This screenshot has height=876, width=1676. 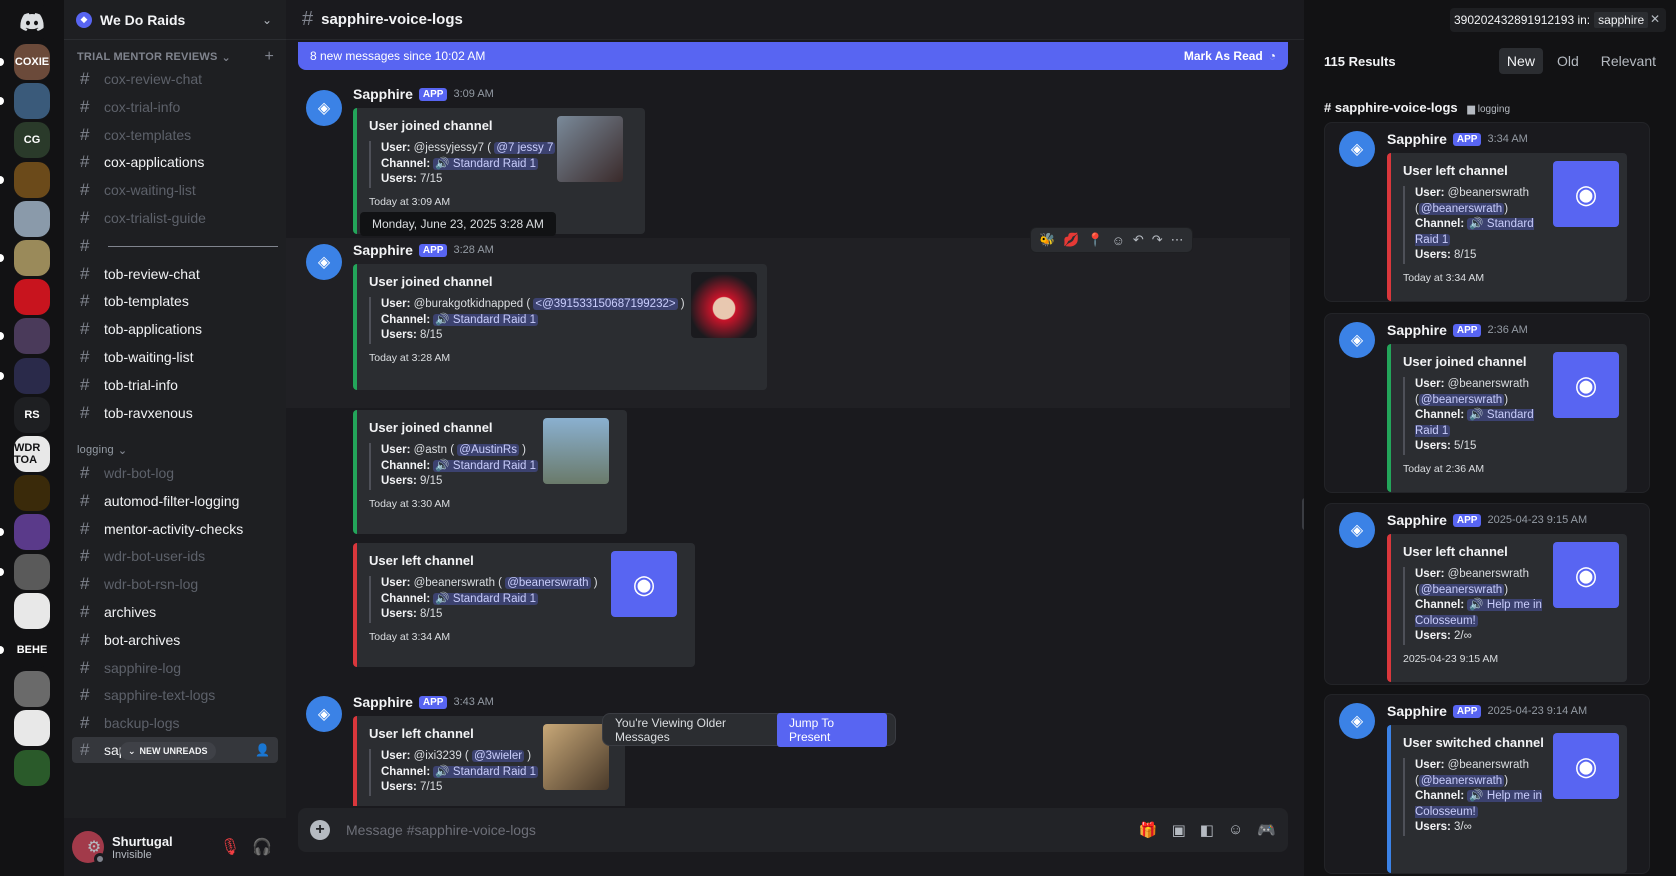 What do you see at coordinates (1138, 240) in the screenshot?
I see `reply-icon: ↶` at bounding box center [1138, 240].